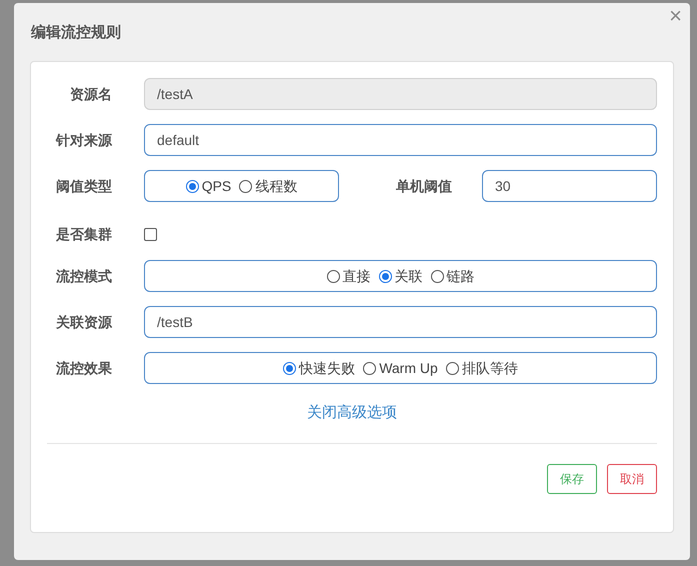 The height and width of the screenshot is (566, 697). Describe the element at coordinates (84, 140) in the screenshot. I see `field-label: 针对来源` at that location.